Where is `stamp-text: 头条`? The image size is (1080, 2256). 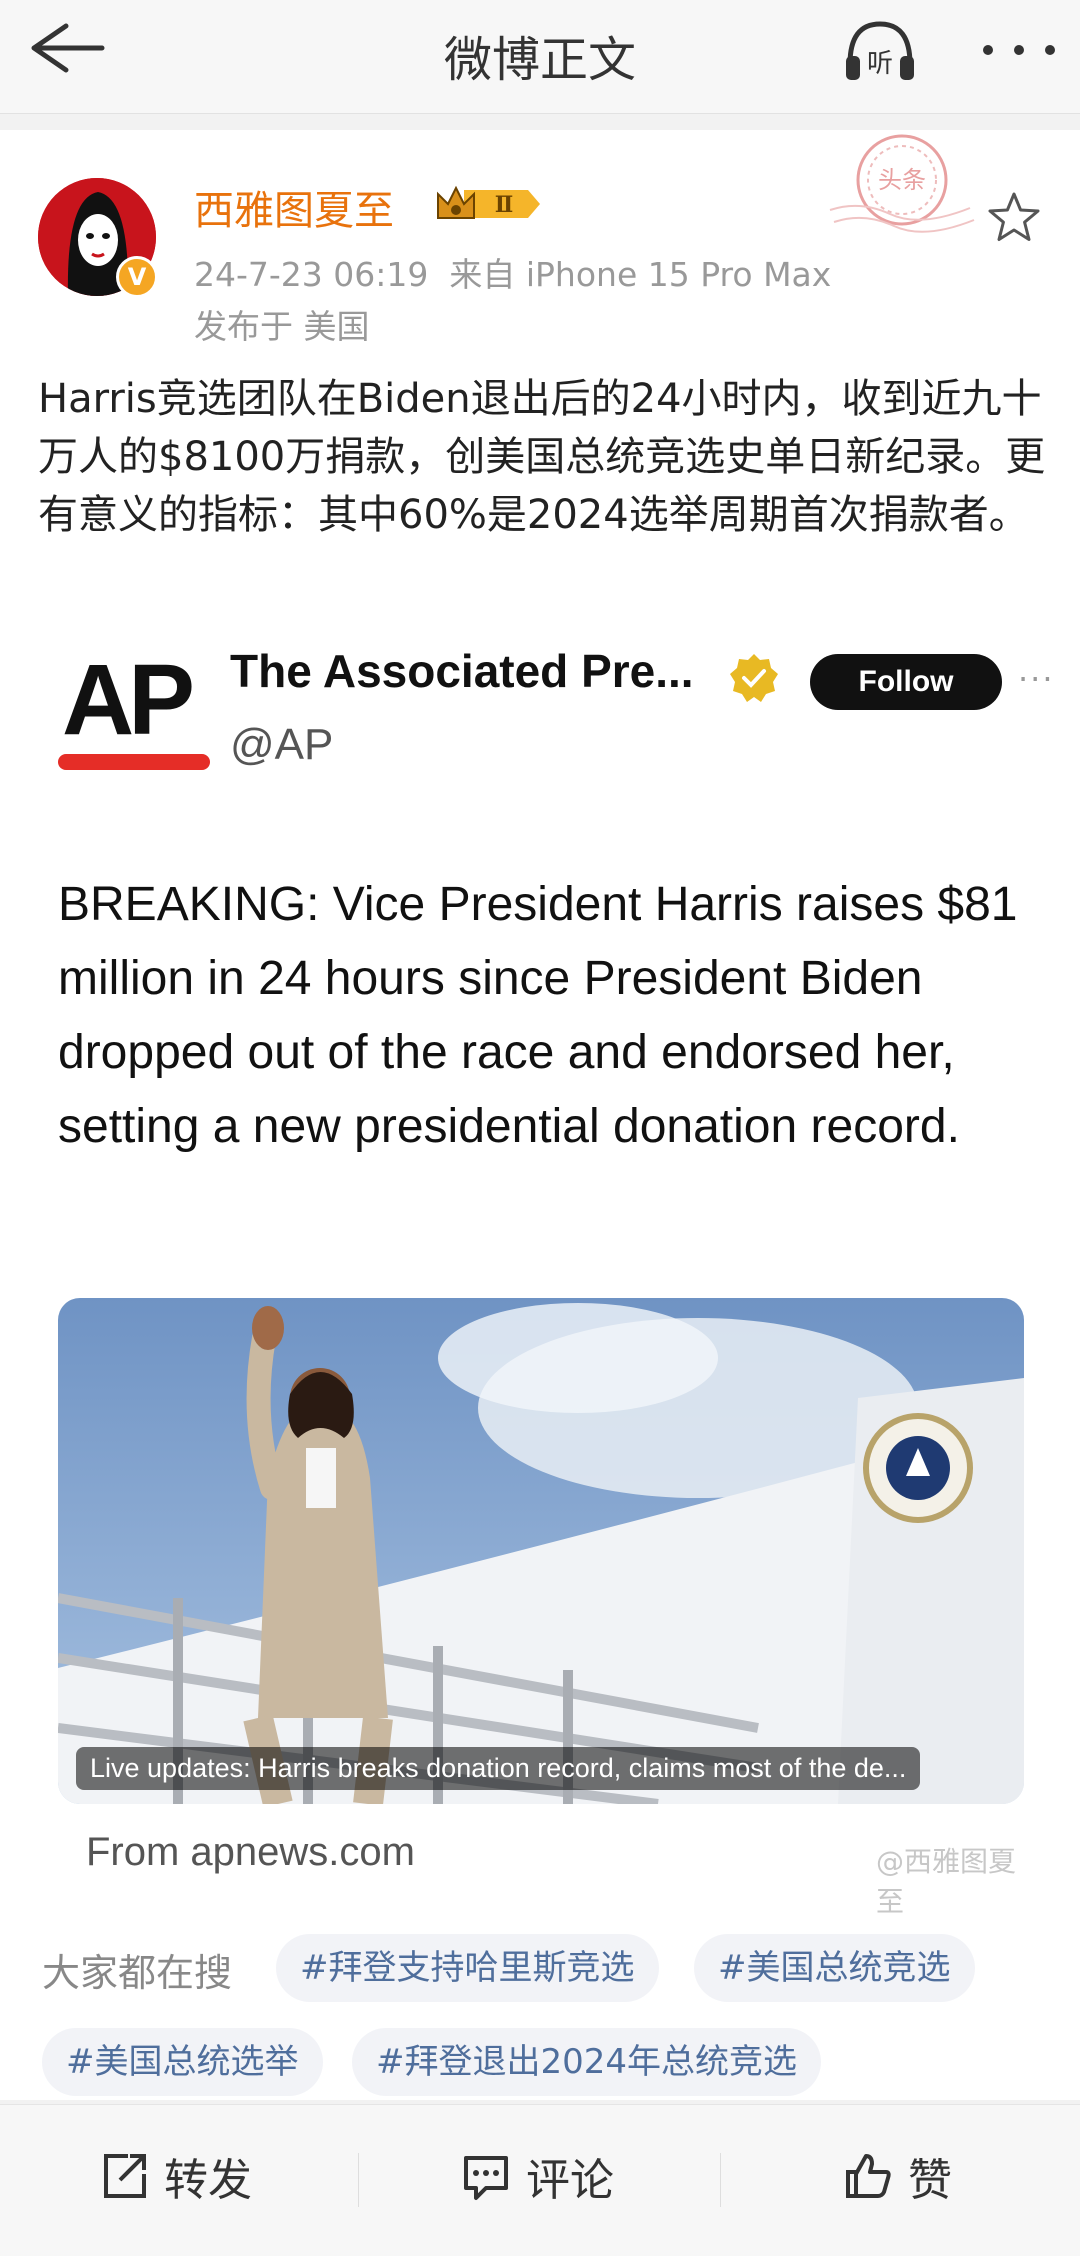 stamp-text: 头条 is located at coordinates (902, 180).